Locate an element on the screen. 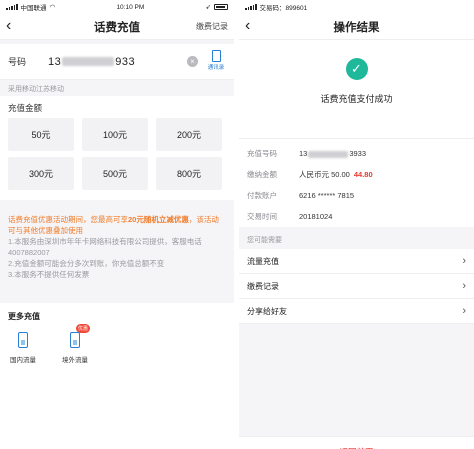  overseas-data-option: 优惠 境外流量 is located at coordinates (75, 344).